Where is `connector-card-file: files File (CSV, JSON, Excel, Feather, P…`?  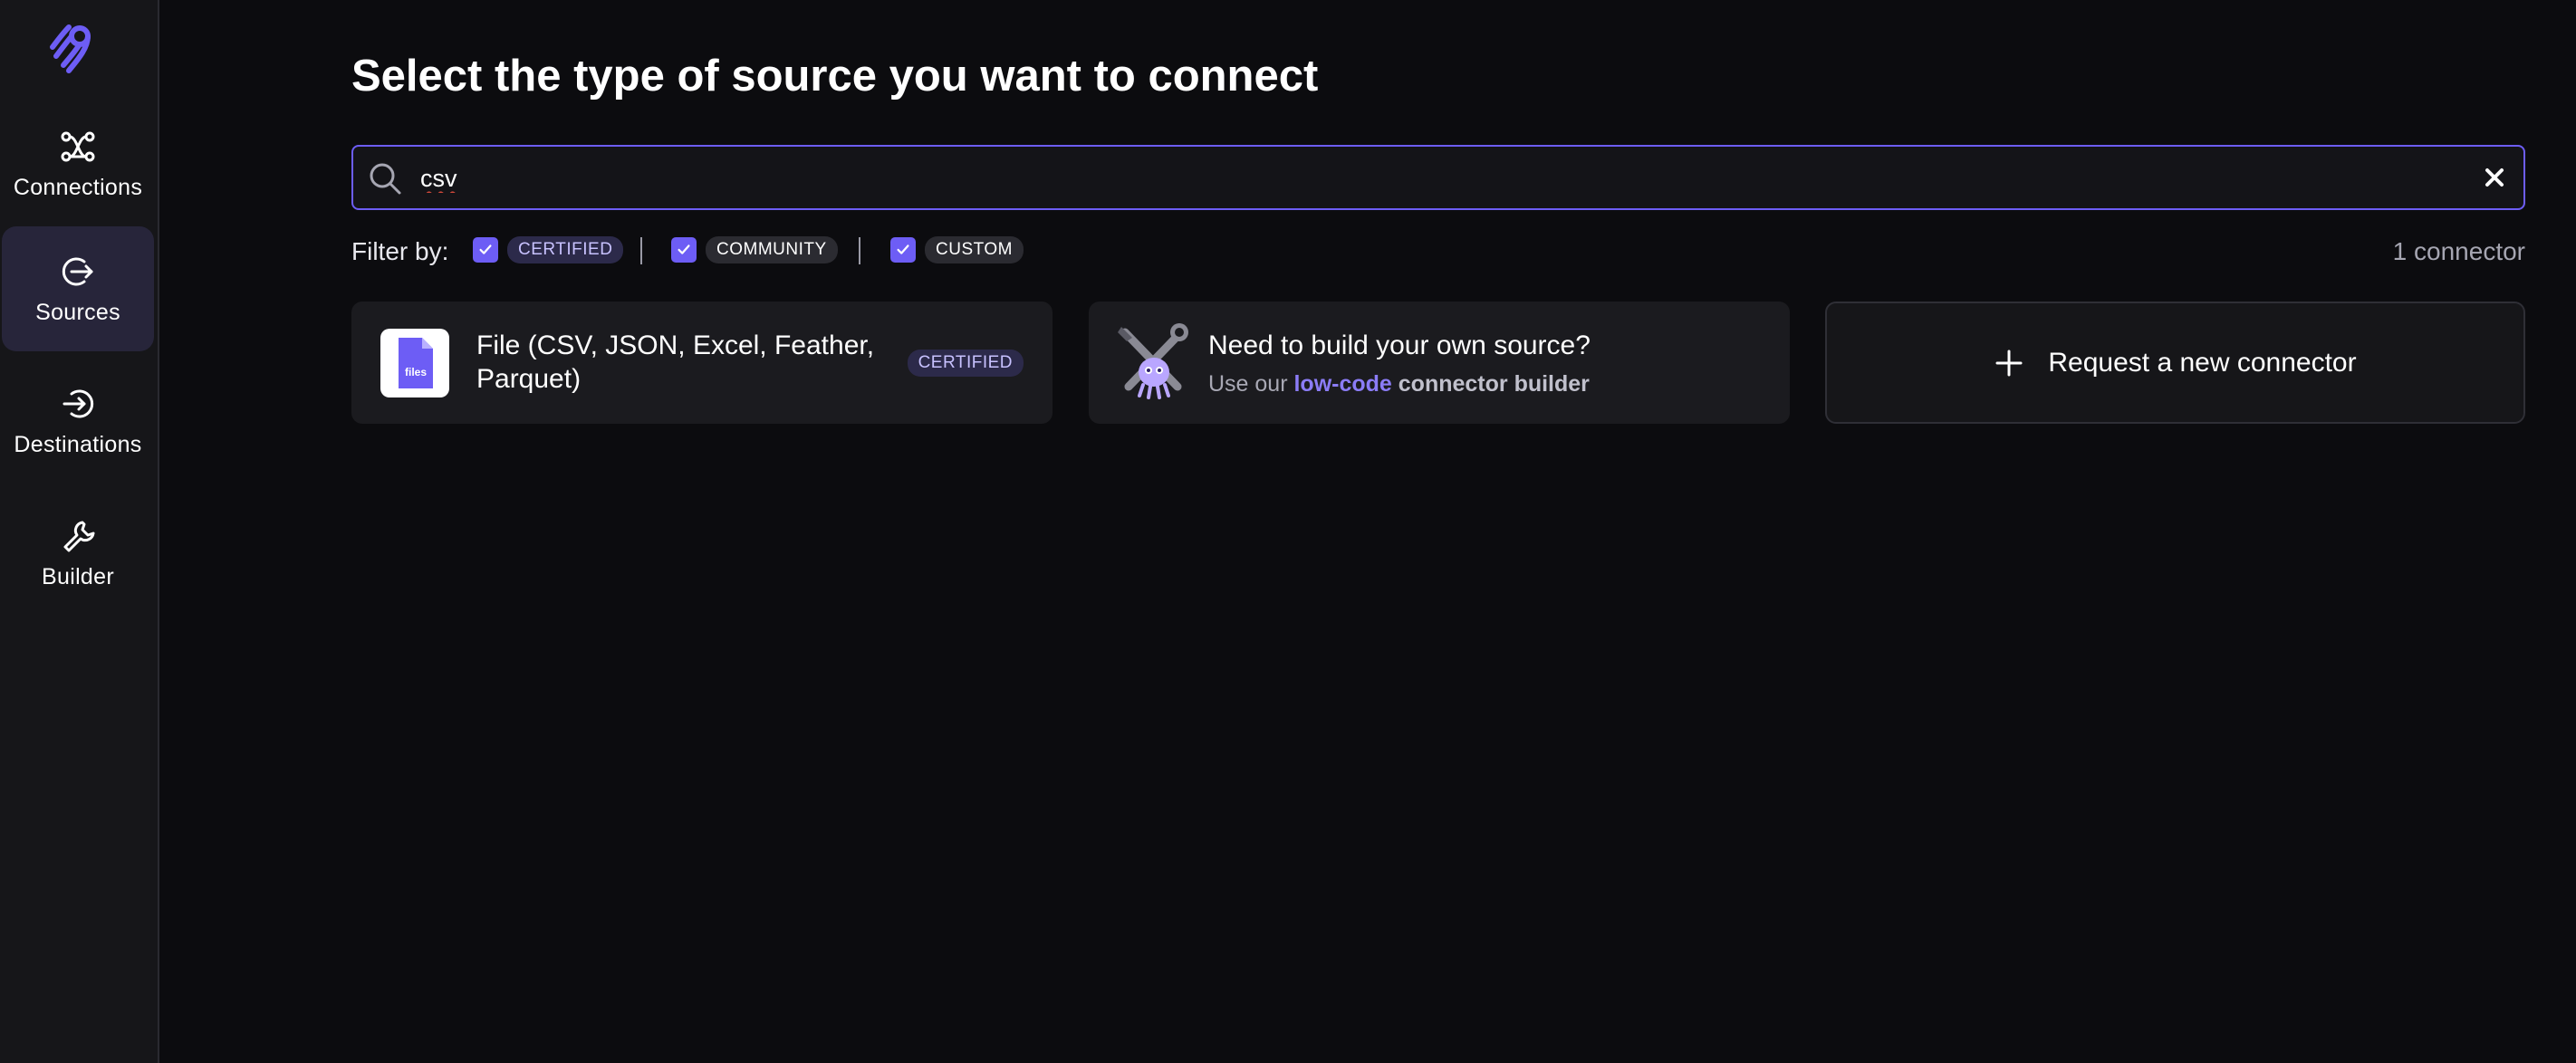 connector-card-file: files File (CSV, JSON, Excel, Feather, P… is located at coordinates (702, 363).